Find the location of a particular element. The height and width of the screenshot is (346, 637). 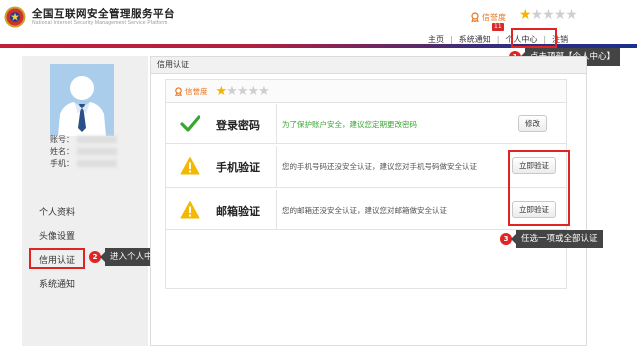

sidebar-item-profile: 个人资料 is located at coordinates (85, 213).